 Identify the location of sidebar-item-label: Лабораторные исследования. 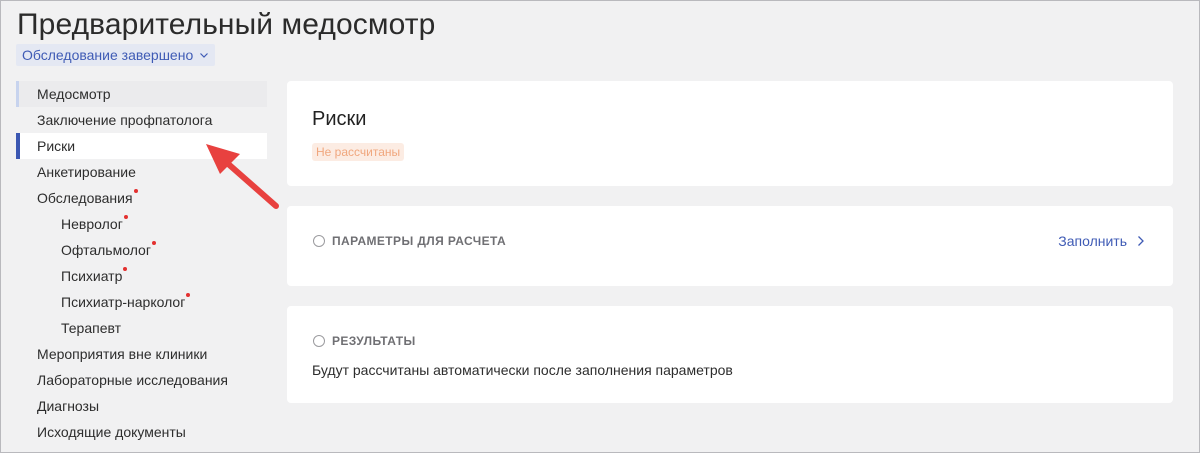
(132, 380).